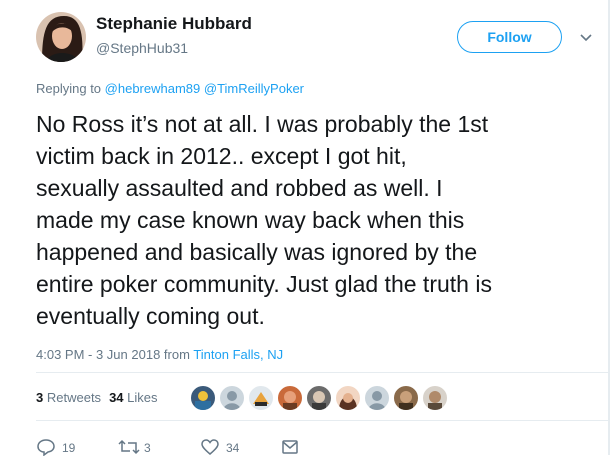 The width and height of the screenshot is (610, 456). Describe the element at coordinates (233, 448) in the screenshot. I see `like-count: 34` at that location.